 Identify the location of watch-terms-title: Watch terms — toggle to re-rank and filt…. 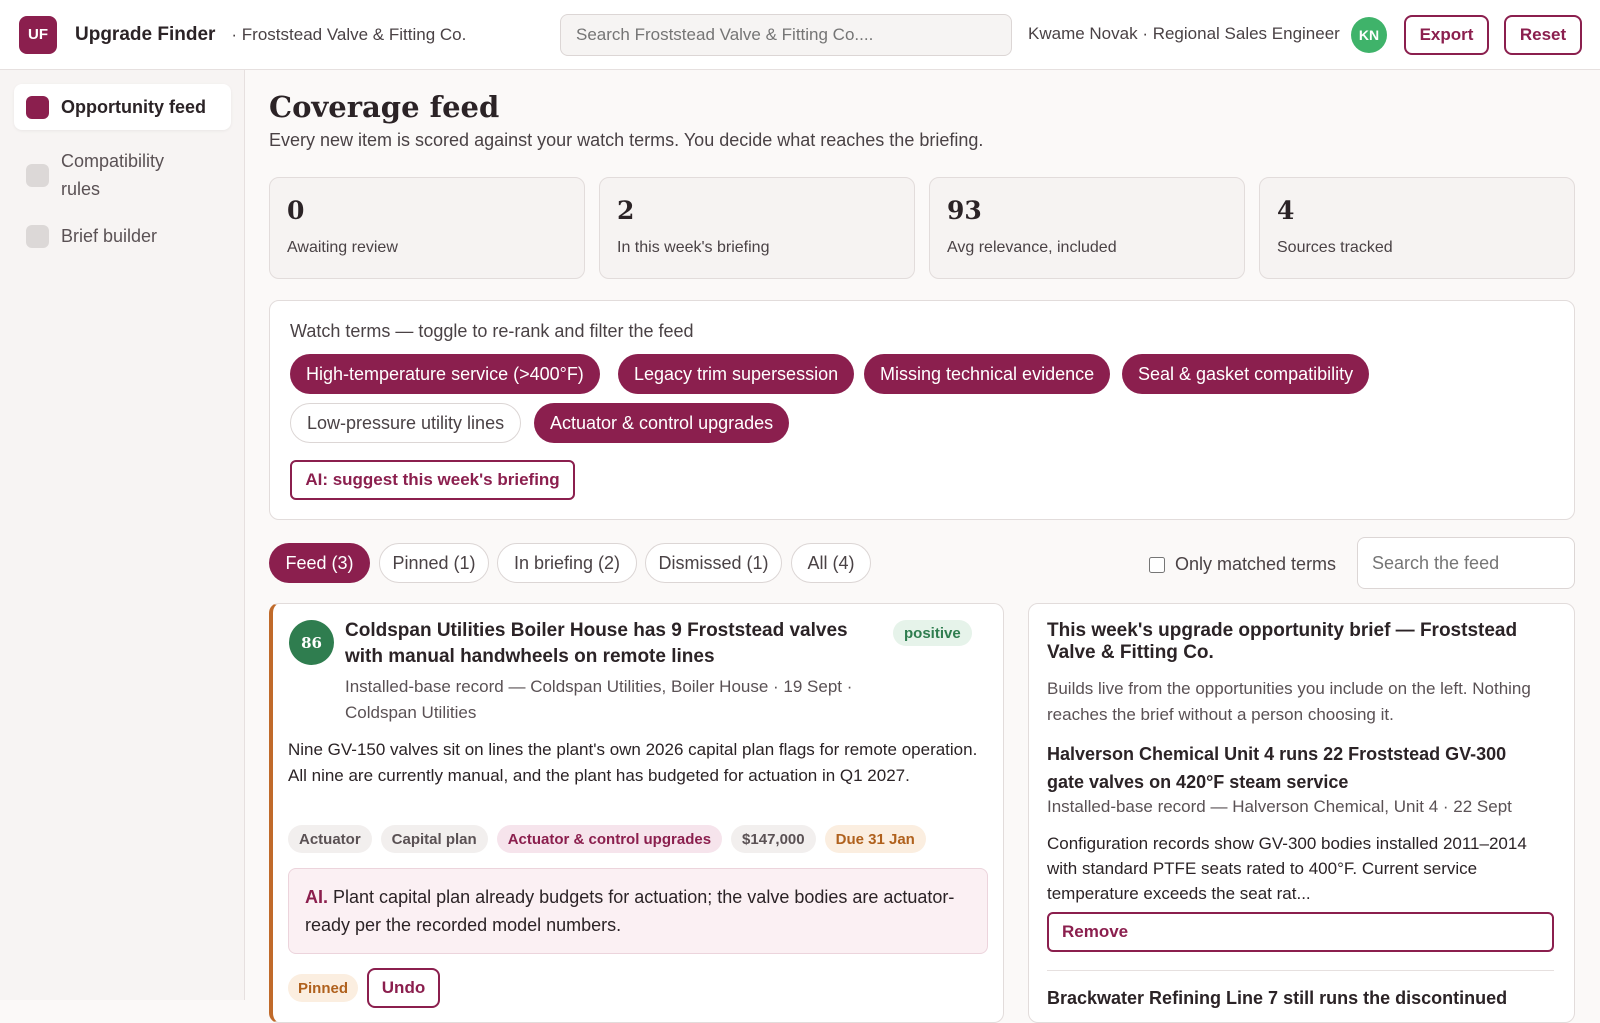
(492, 331).